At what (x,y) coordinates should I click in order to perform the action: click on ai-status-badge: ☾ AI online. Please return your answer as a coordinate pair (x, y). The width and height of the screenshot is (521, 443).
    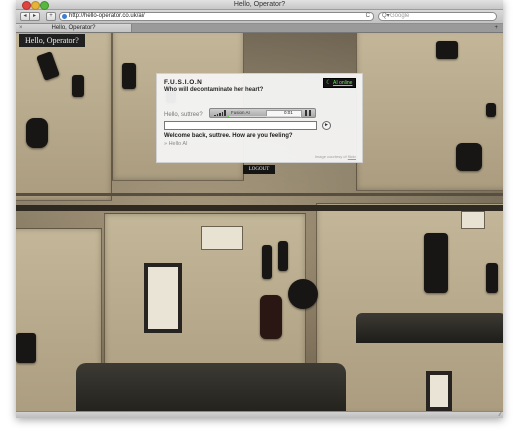
    Looking at the image, I should click on (339, 83).